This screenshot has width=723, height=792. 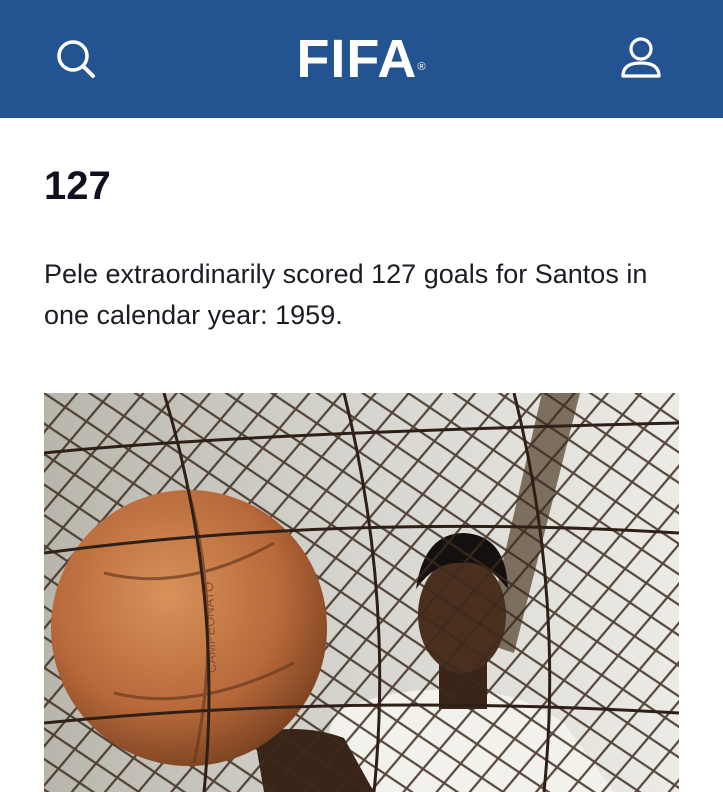 What do you see at coordinates (357, 59) in the screenshot?
I see `logo-text: FIFA` at bounding box center [357, 59].